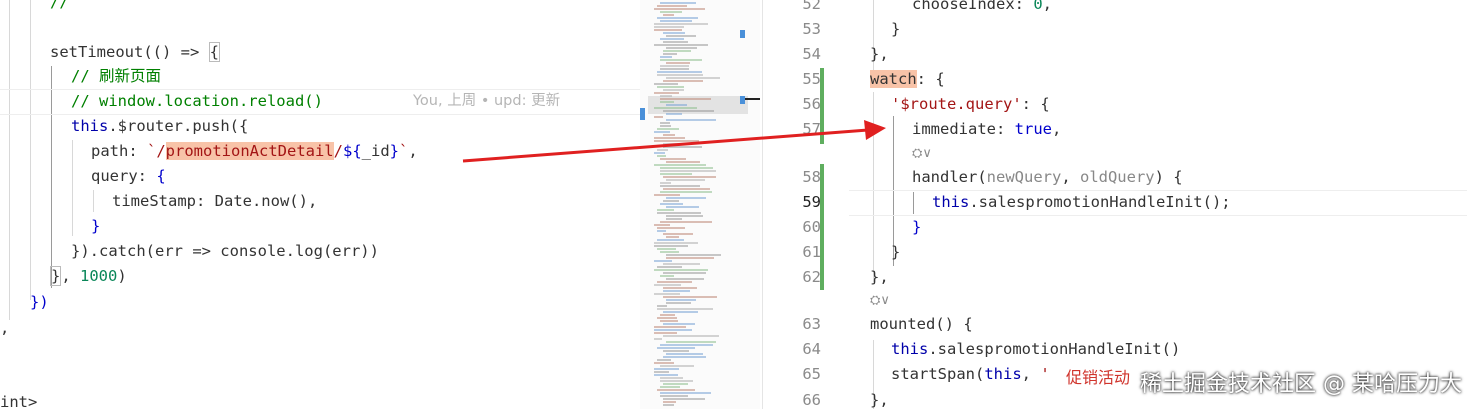 This screenshot has height=409, width=1467. I want to click on line-number: 61, so click(811, 252).